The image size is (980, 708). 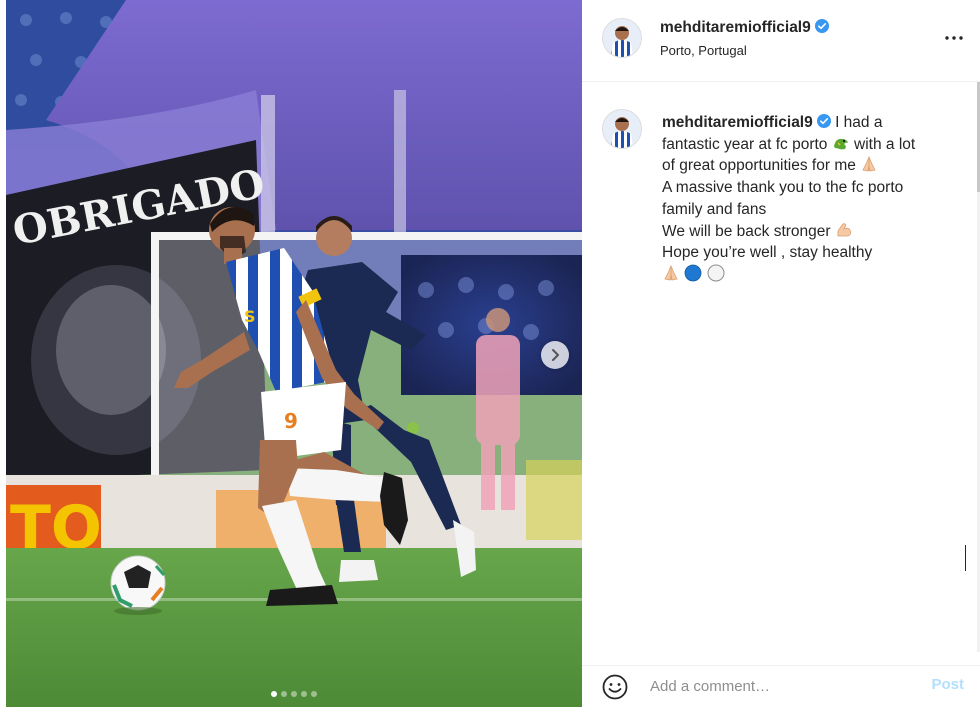 I want to click on ellipsis-icon, so click(x=954, y=38).